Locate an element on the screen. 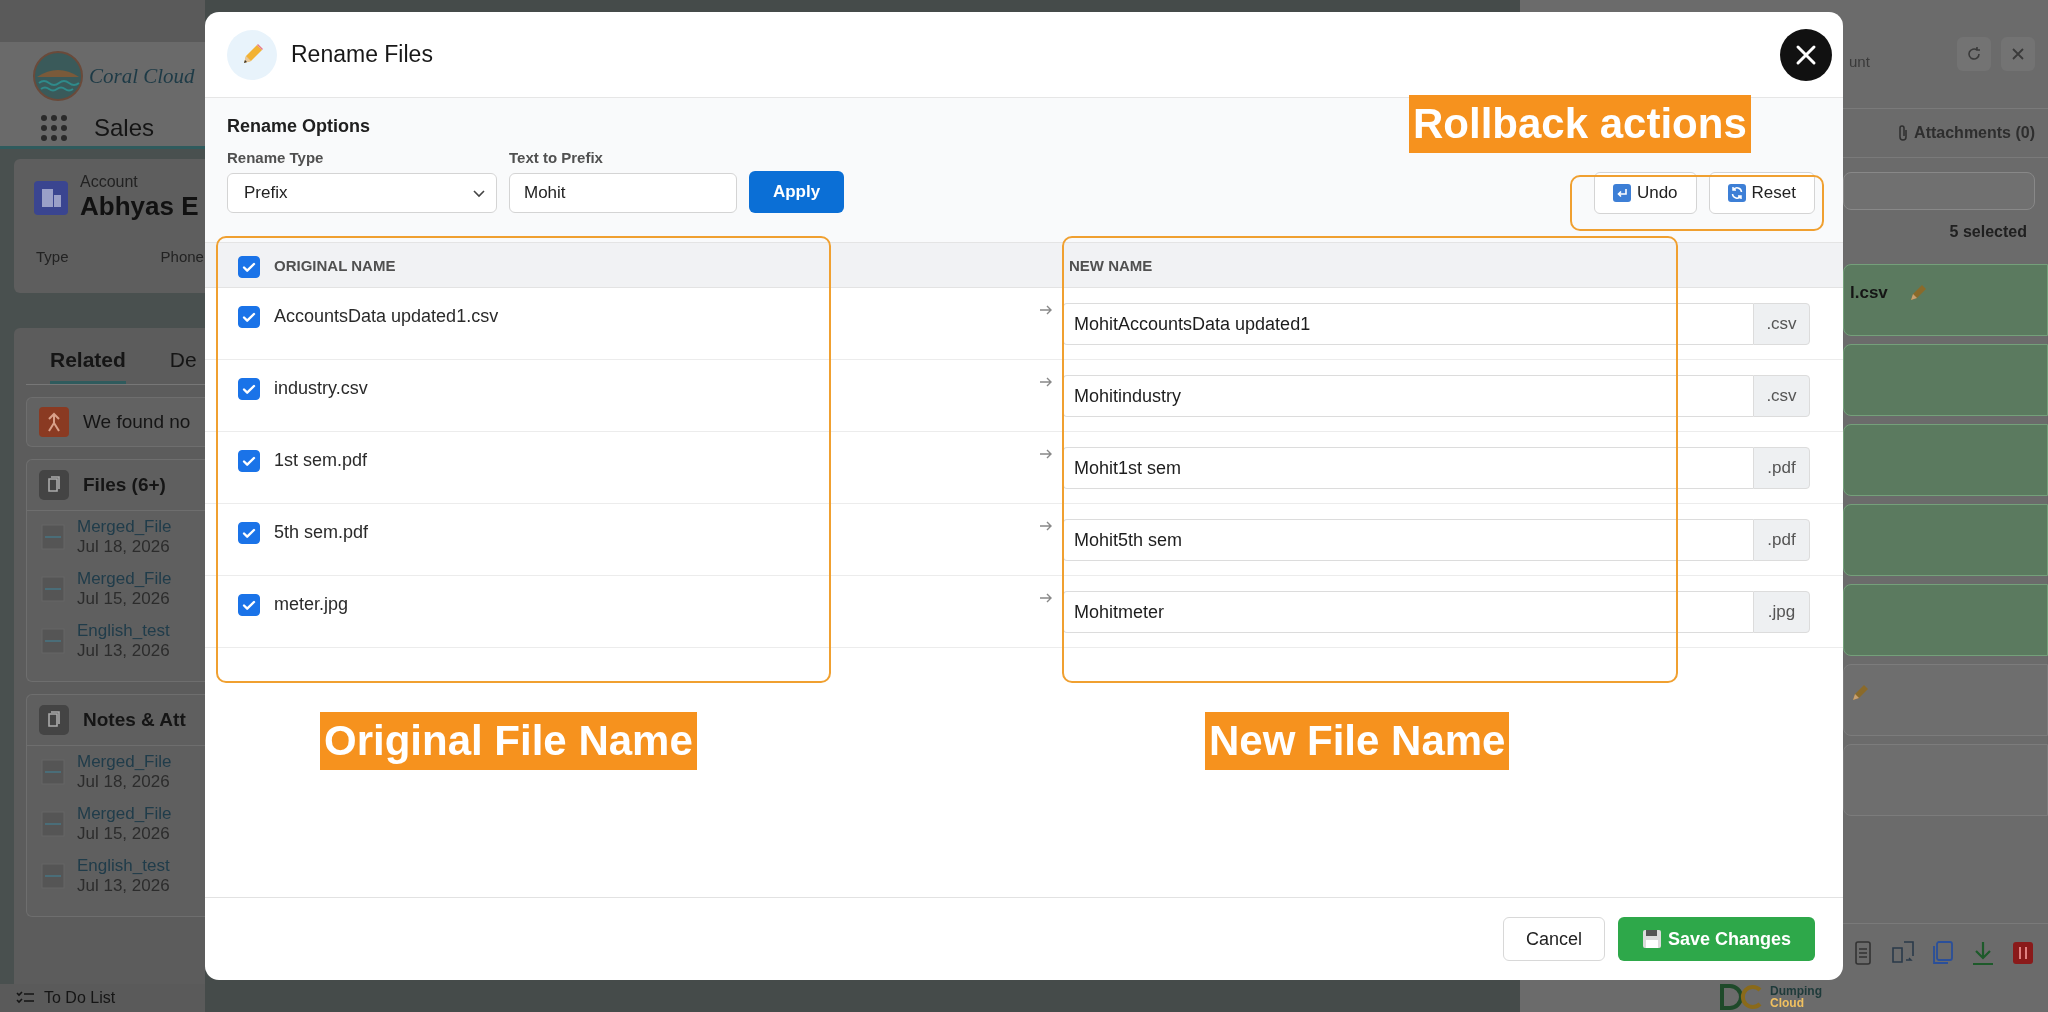  annotation-label: New File Name is located at coordinates (1357, 741).